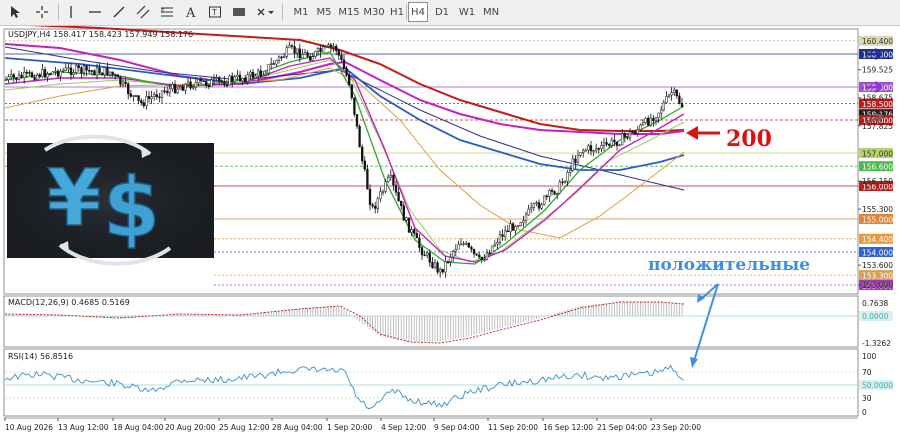 This screenshot has height=442, width=900. What do you see at coordinates (467, 12) in the screenshot?
I see `timeframe-w1: W1` at bounding box center [467, 12].